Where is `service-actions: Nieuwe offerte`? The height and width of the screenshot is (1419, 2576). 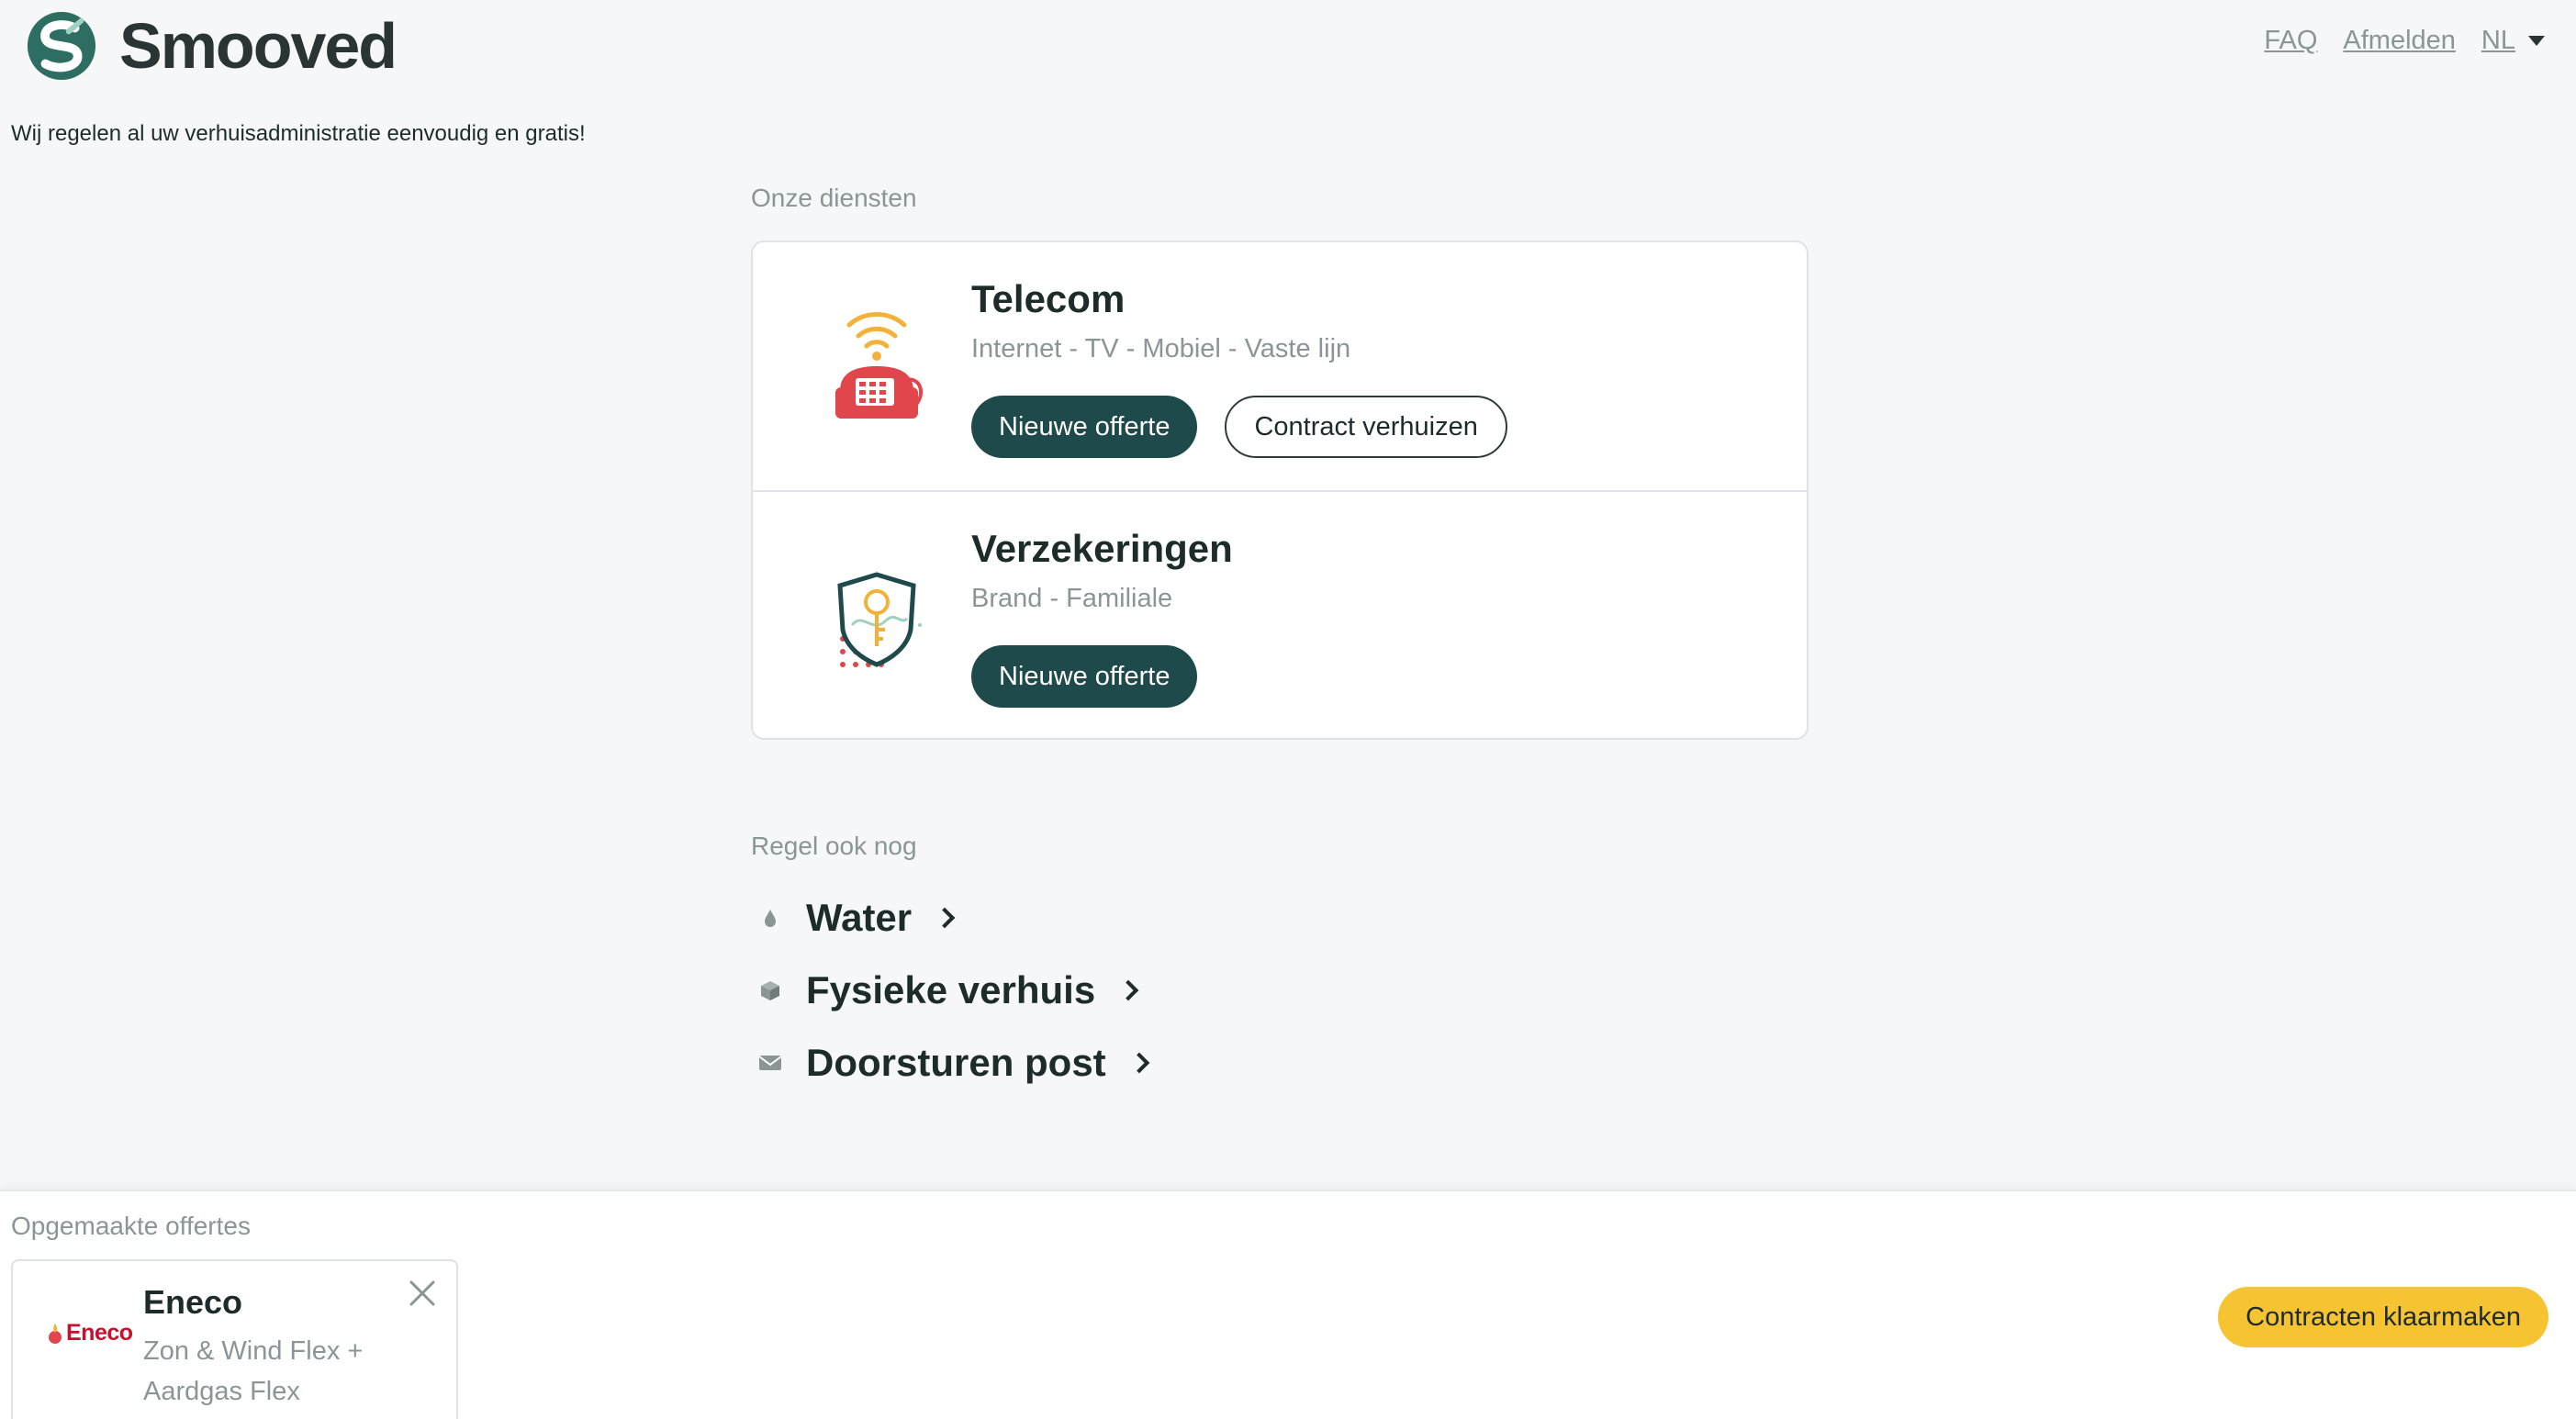
service-actions: Nieuwe offerte is located at coordinates (1102, 676).